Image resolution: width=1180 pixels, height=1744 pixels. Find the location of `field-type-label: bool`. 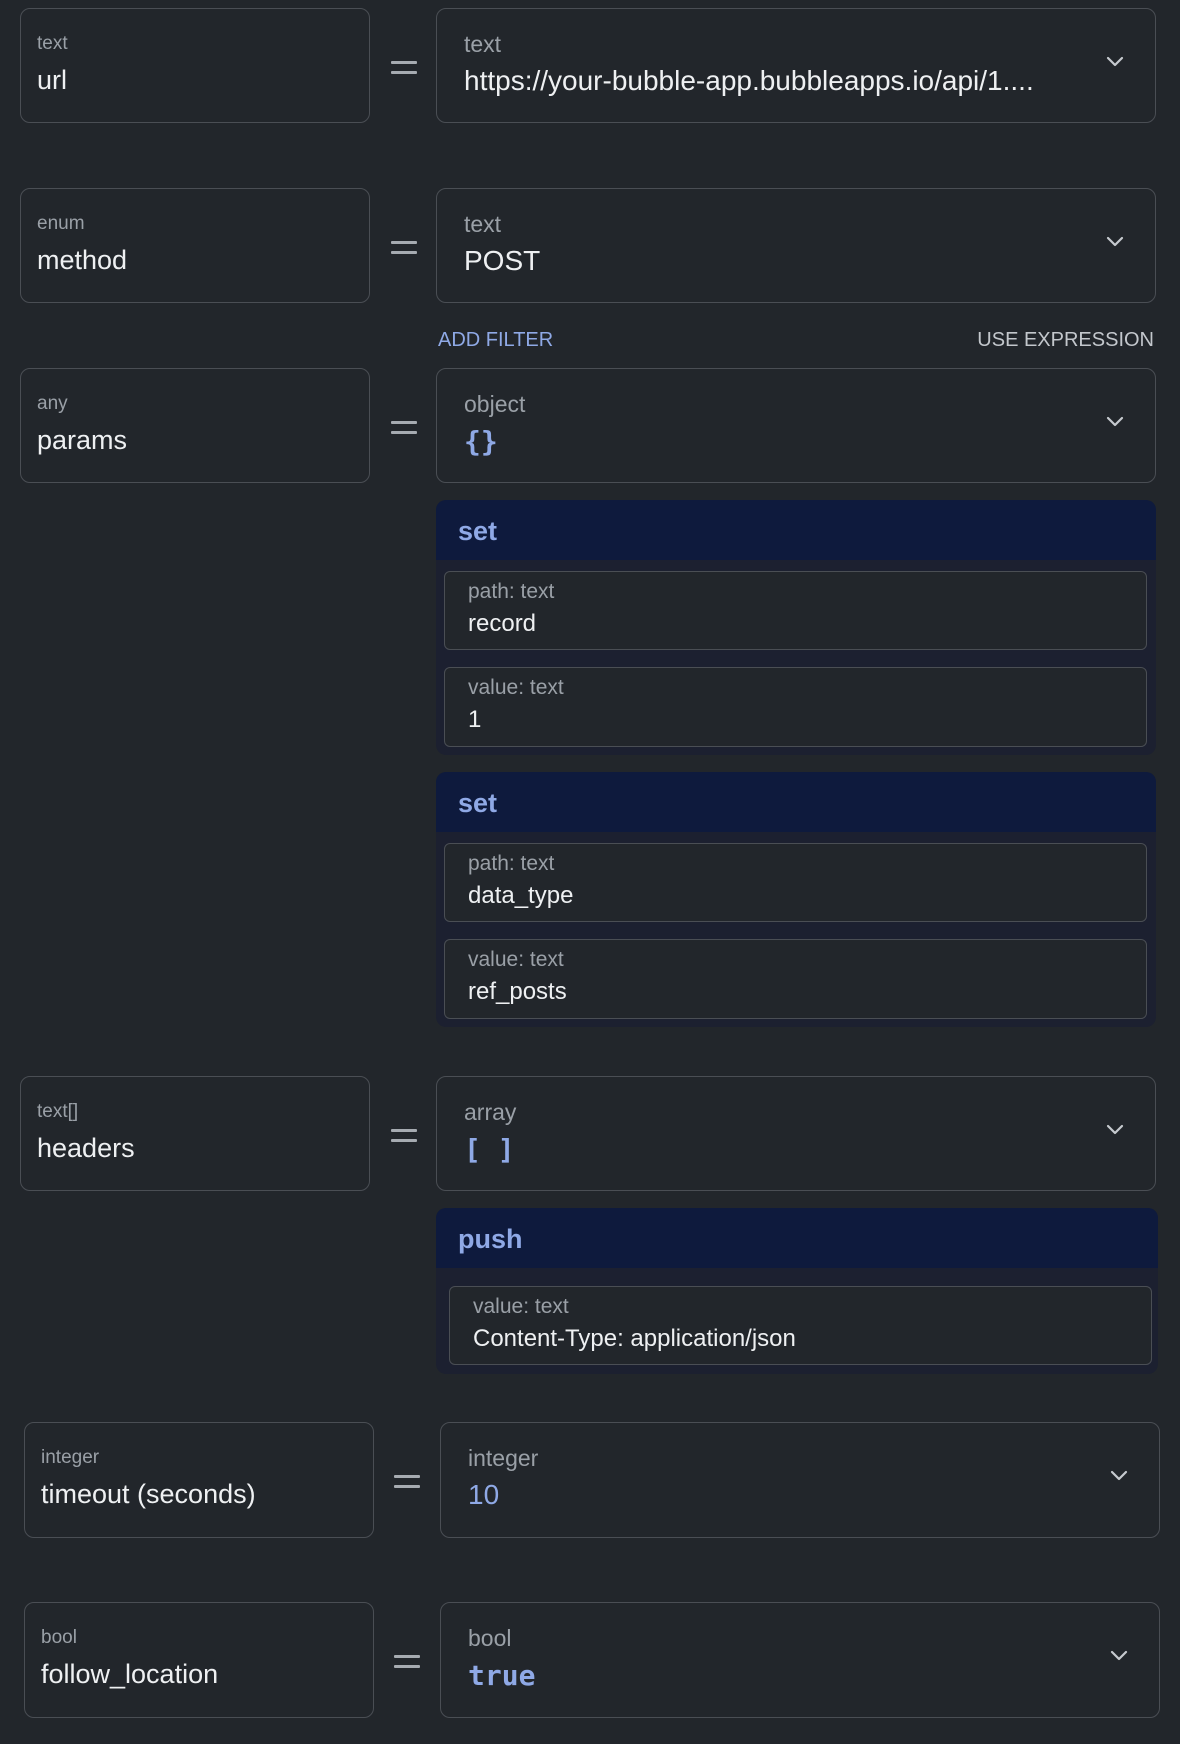

field-type-label: bool is located at coordinates (59, 1637).